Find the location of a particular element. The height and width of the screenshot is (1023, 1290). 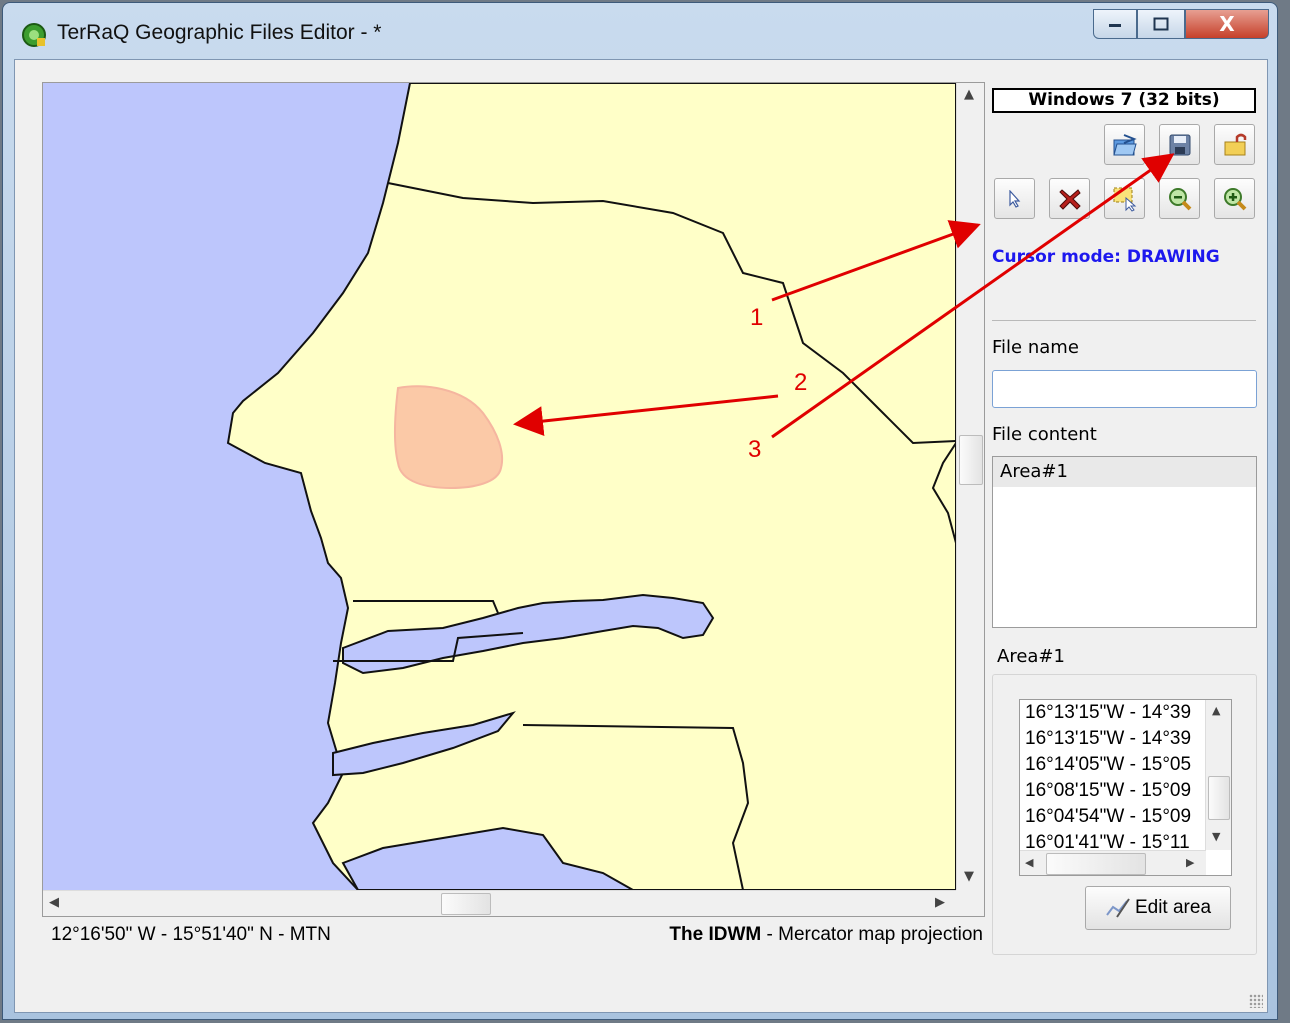

maximize-icon is located at coordinates (1161, 24).